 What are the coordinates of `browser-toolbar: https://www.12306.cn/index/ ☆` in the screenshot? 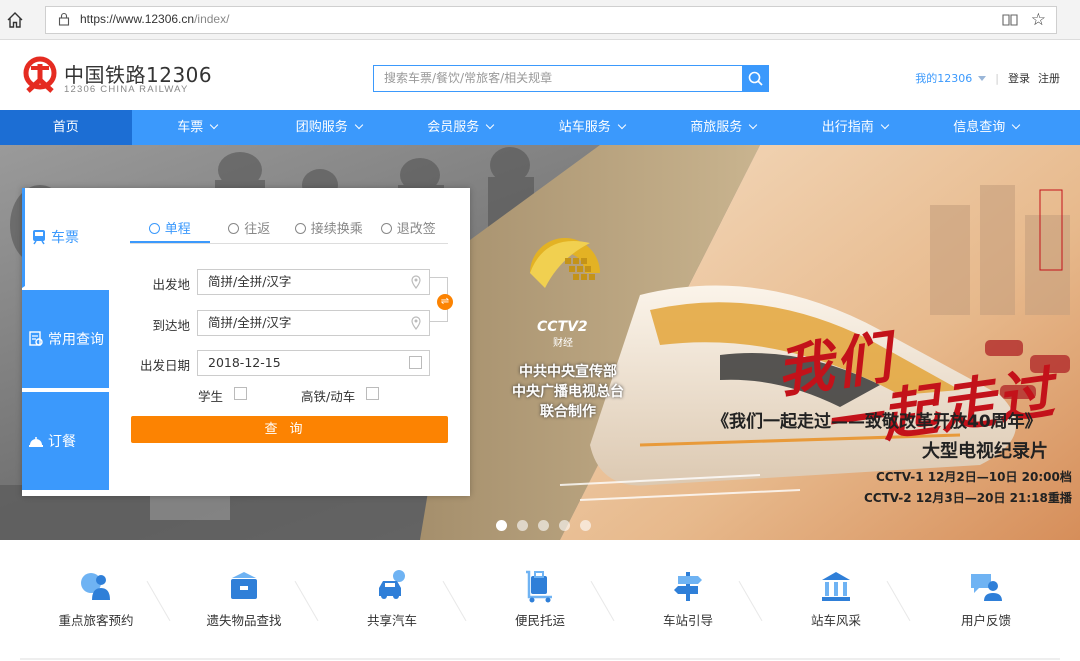 It's located at (540, 20).